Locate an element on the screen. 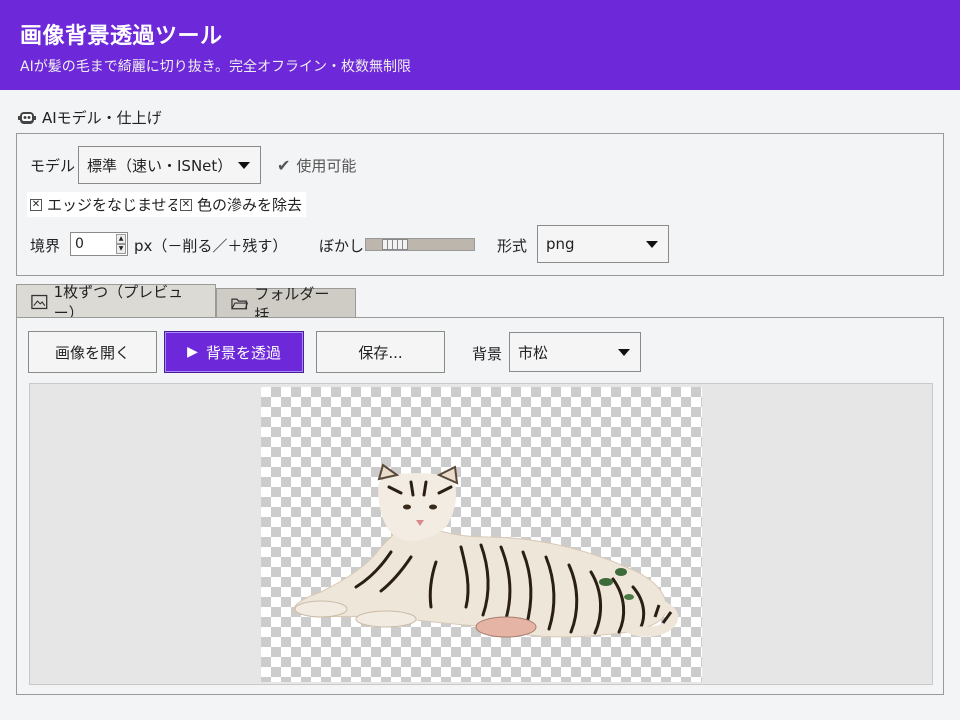  app-header: 画像背景透過ツール AIが髪の毛まで綺麗に切り抜き。完全オフライン・枚数無制限 is located at coordinates (480, 45).